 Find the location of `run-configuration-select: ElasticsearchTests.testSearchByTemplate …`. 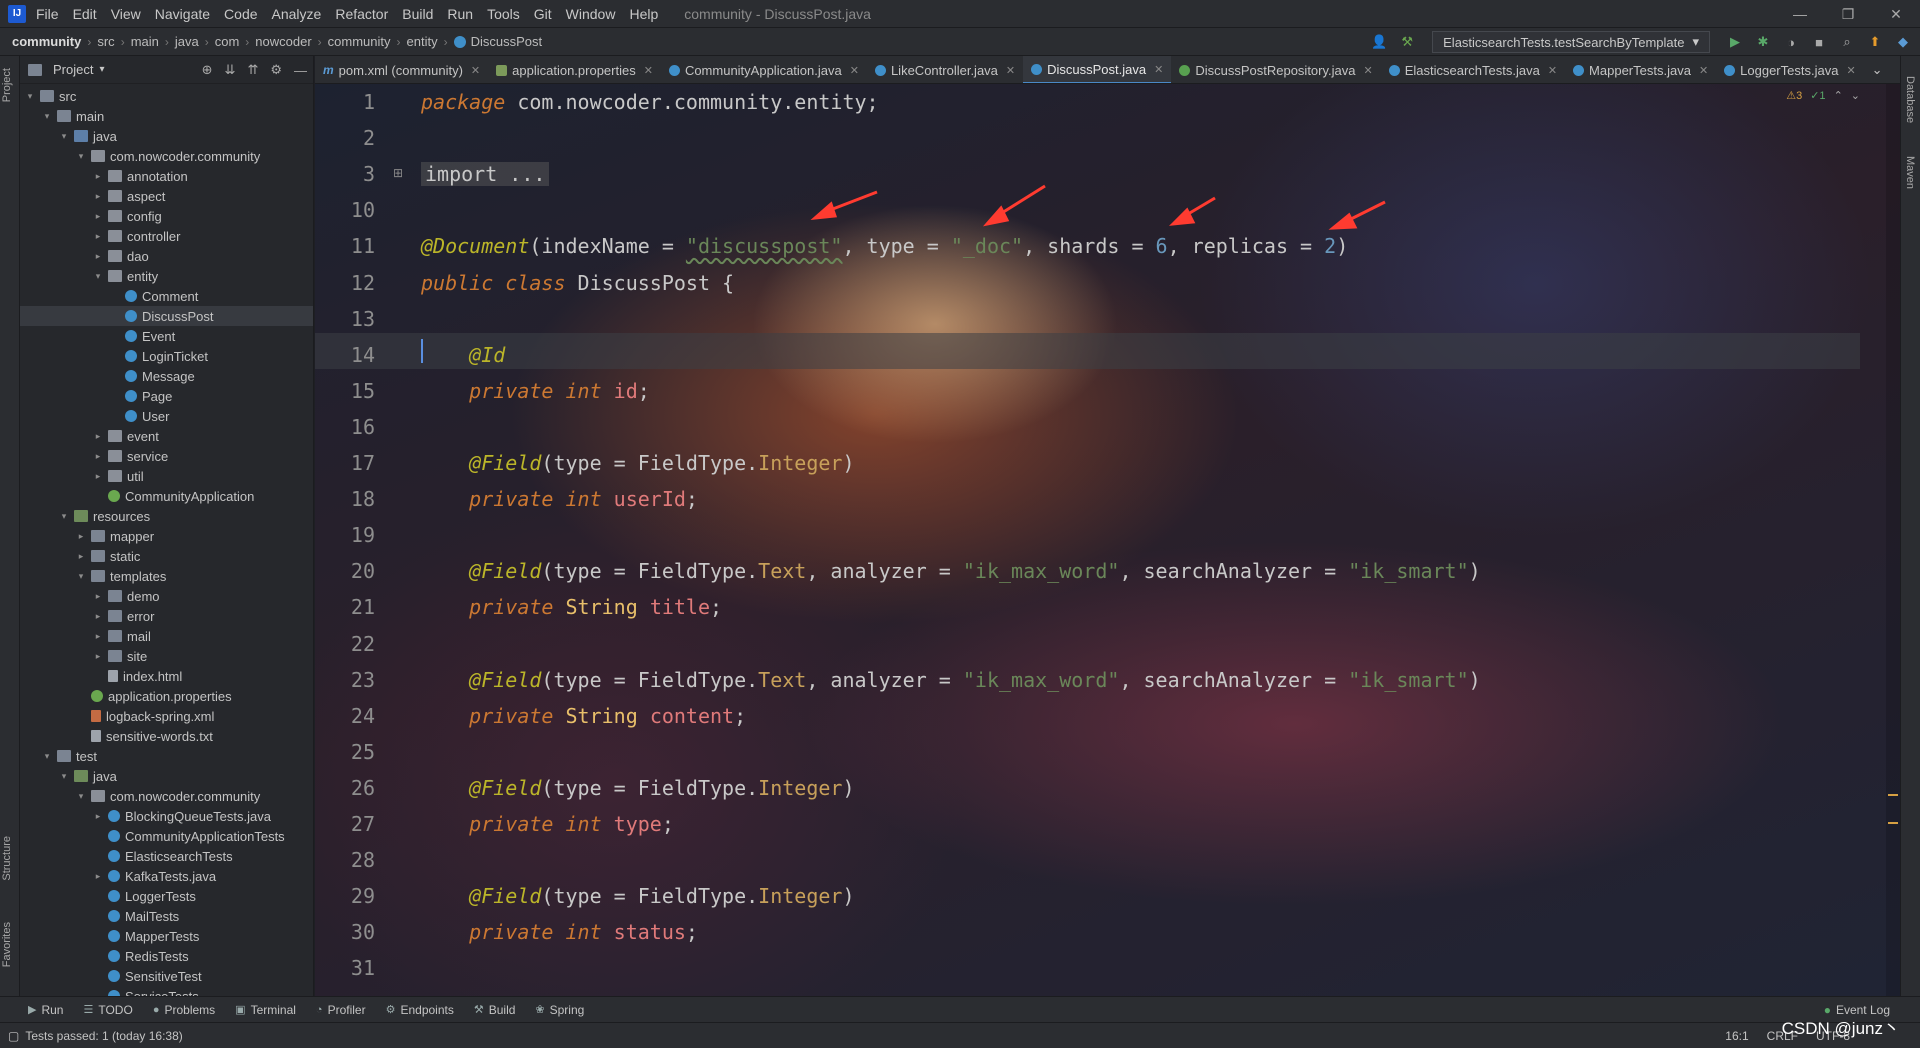

run-configuration-select: ElasticsearchTests.testSearchByTemplate … is located at coordinates (1571, 42).